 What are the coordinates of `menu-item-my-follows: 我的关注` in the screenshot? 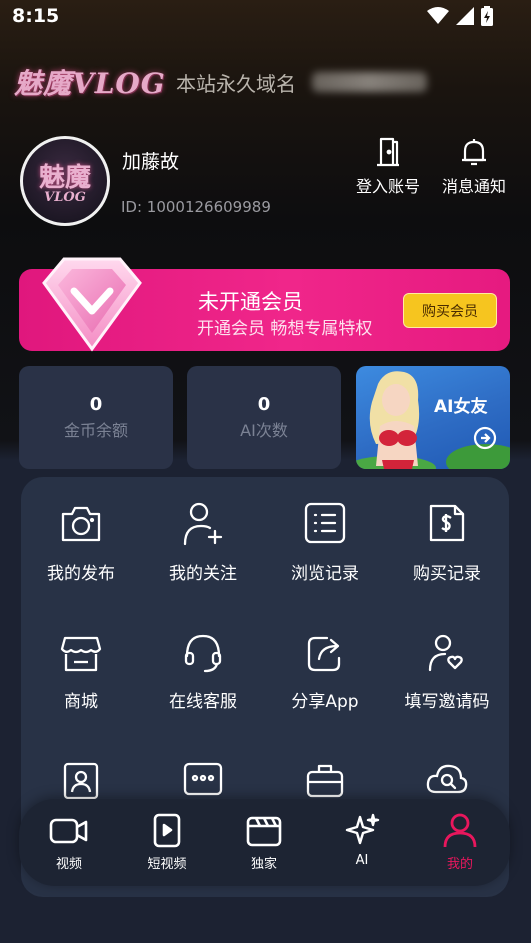 It's located at (203, 542).